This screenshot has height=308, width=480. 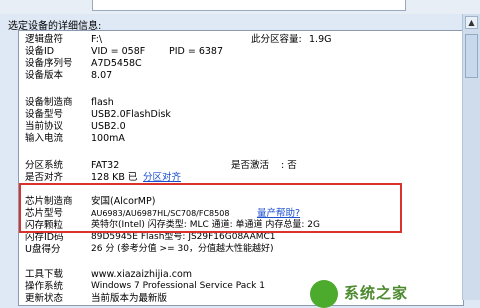 What do you see at coordinates (105, 165) in the screenshot?
I see `value-partition-system: FAT32` at bounding box center [105, 165].